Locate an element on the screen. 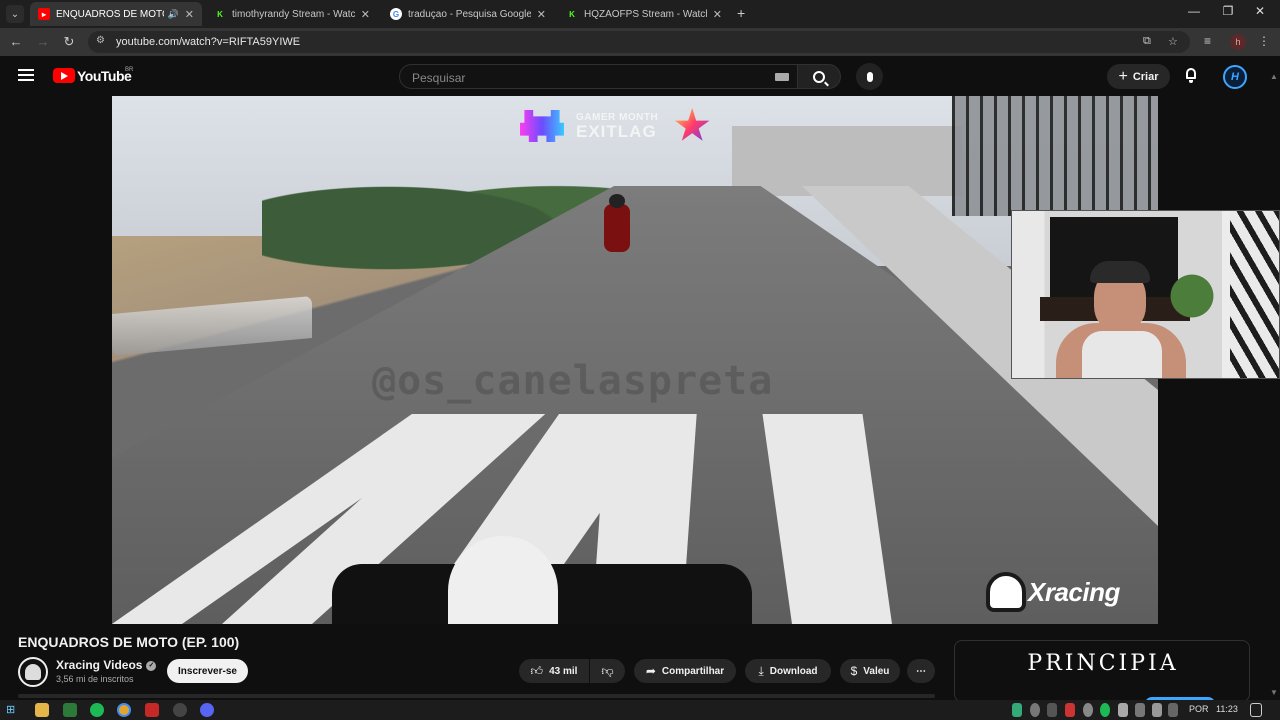  file-explorer-icon is located at coordinates (42, 710).